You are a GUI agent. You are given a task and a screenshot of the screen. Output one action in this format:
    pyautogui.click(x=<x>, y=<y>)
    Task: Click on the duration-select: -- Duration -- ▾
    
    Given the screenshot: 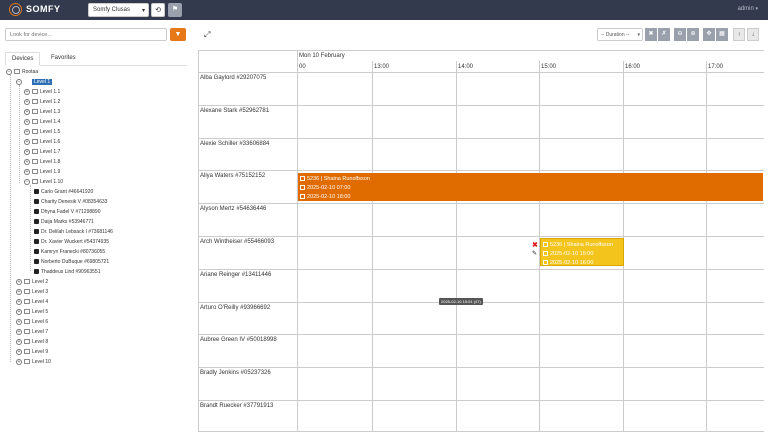 What is the action you would take?
    pyautogui.click(x=620, y=34)
    